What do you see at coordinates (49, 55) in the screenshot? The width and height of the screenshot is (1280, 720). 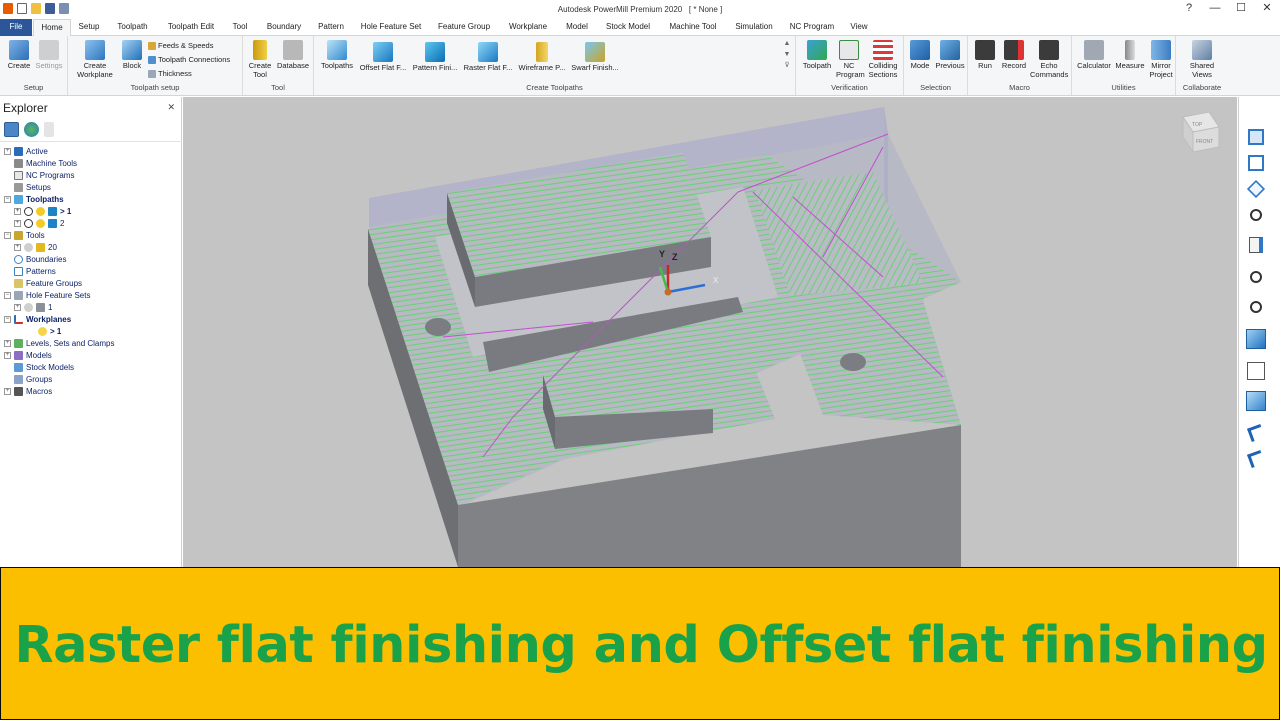 I see `settings-button: Settings` at bounding box center [49, 55].